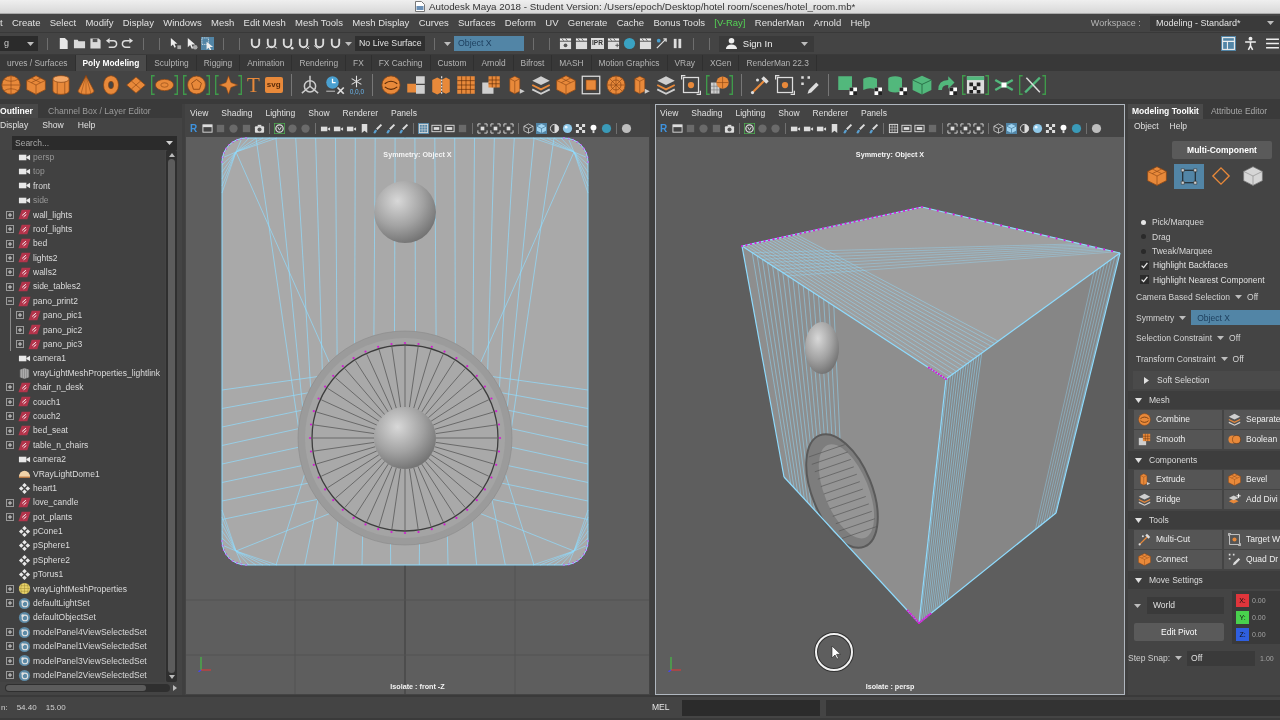 The height and width of the screenshot is (720, 1280). Describe the element at coordinates (1143, 251) in the screenshot. I see `radio-button` at that location.